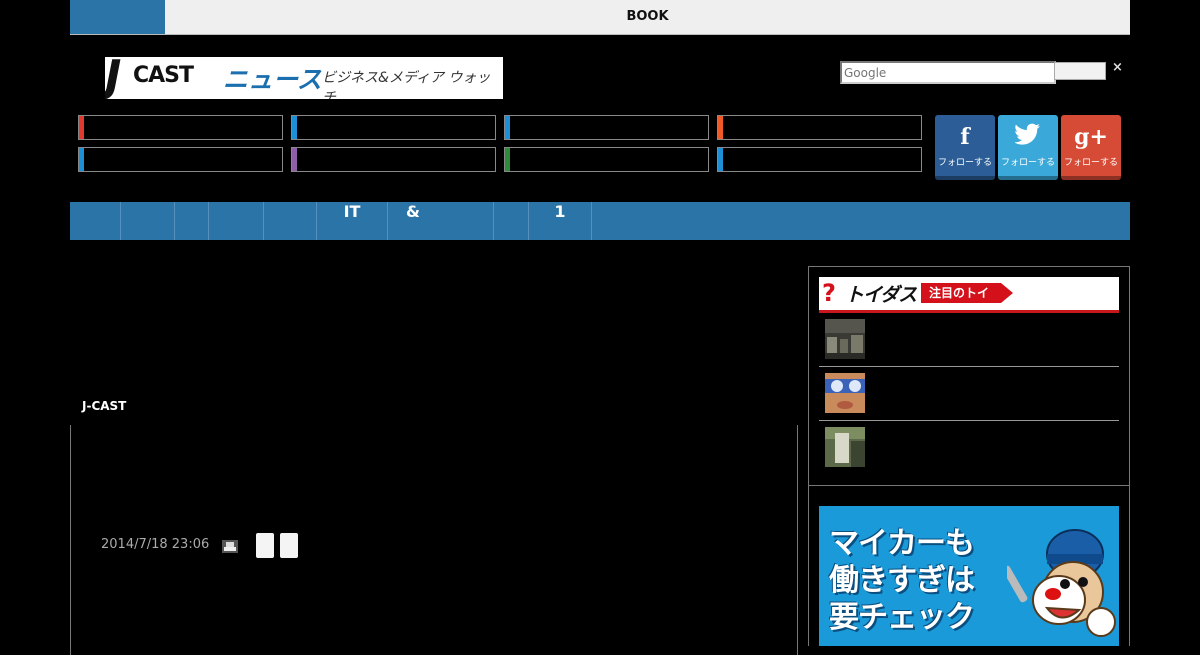 Image resolution: width=1200 pixels, height=655 pixels. I want to click on search-button, so click(1080, 71).